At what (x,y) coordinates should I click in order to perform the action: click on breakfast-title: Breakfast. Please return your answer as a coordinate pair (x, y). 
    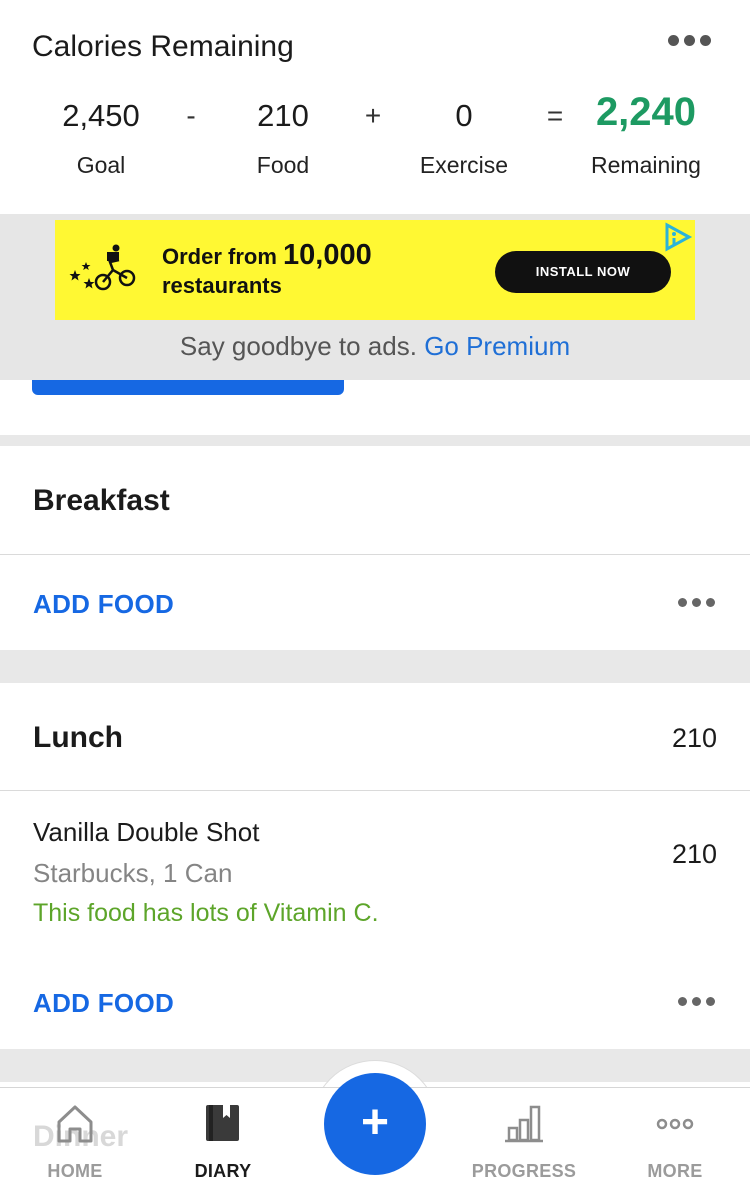
    Looking at the image, I should click on (101, 500).